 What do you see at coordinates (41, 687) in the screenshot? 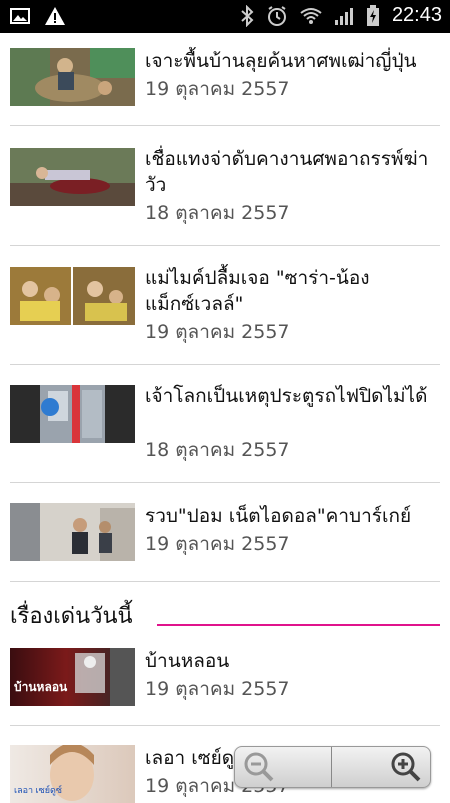
I see `thumbnail-caption: บ้านหลอน` at bounding box center [41, 687].